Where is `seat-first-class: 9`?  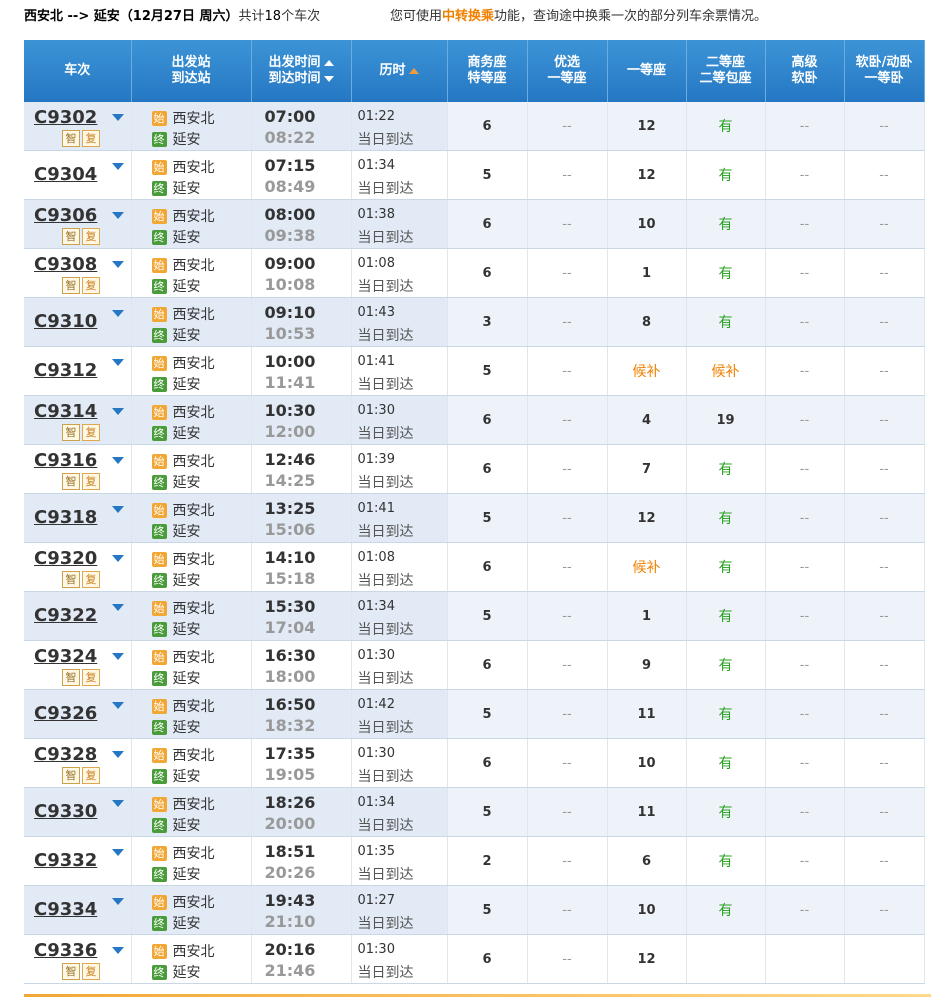 seat-first-class: 9 is located at coordinates (647, 665).